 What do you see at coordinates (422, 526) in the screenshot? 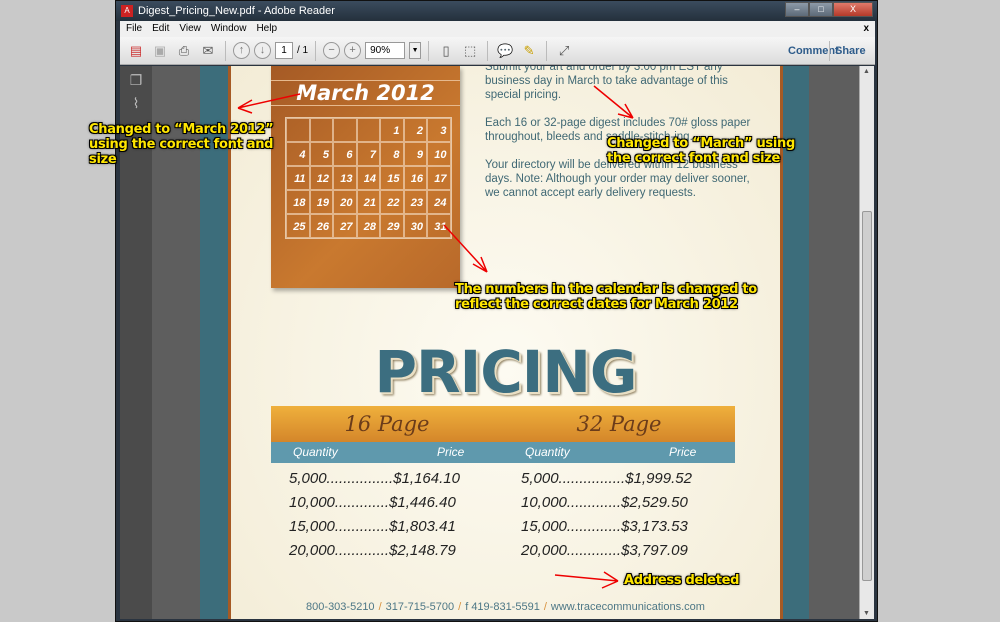
I see `price-price: $1,803.41` at bounding box center [422, 526].